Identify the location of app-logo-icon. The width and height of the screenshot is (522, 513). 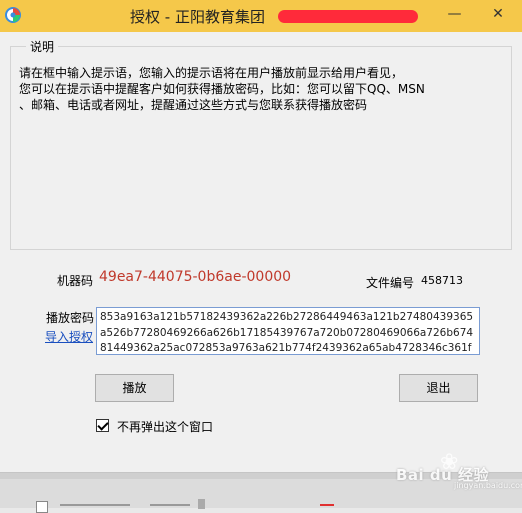
(13, 15).